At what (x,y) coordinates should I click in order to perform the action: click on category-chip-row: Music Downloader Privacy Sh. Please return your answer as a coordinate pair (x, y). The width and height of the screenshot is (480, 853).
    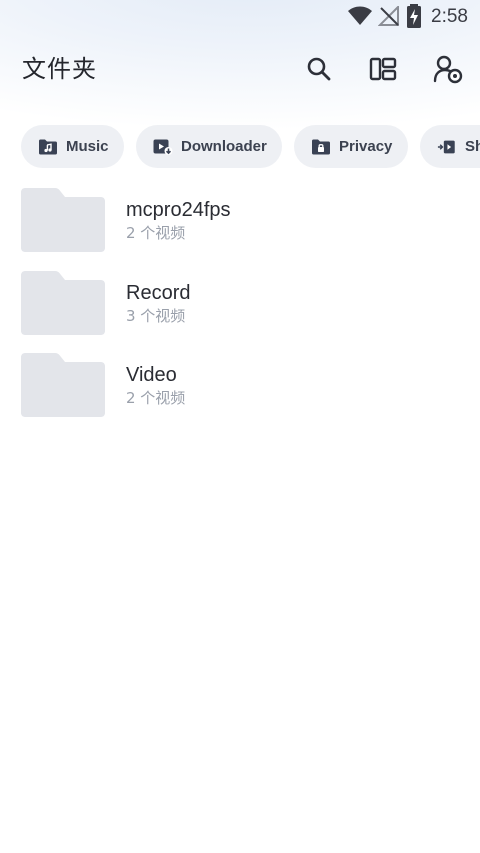
    Looking at the image, I should click on (250, 146).